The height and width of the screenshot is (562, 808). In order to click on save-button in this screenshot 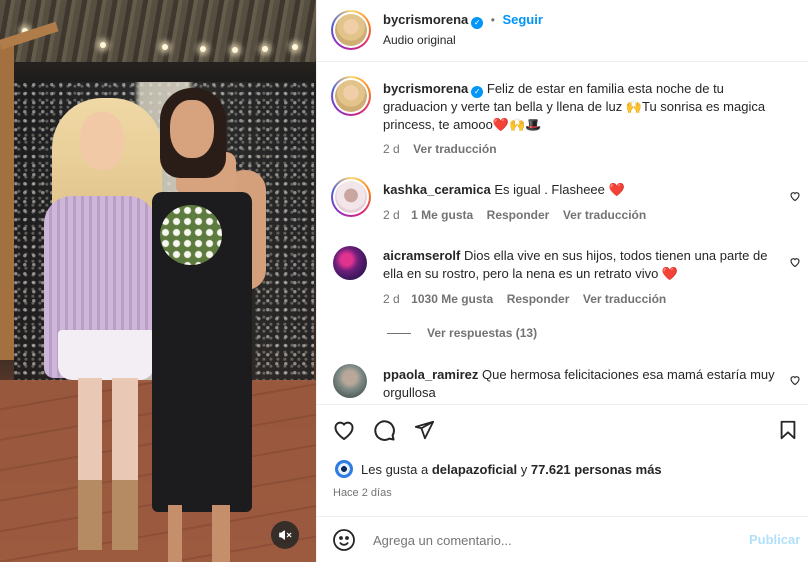, I will do `click(788, 430)`.